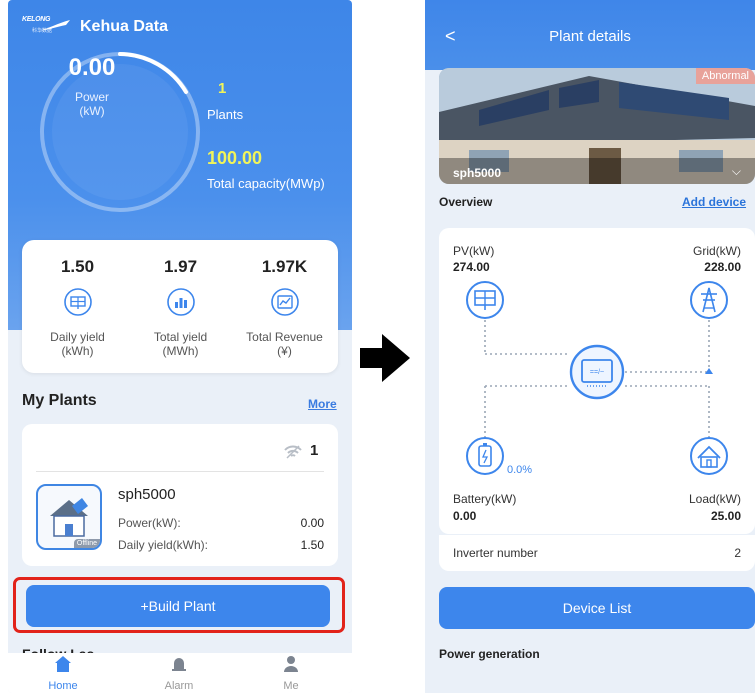 The image size is (755, 693). Describe the element at coordinates (709, 300) in the screenshot. I see `grid-tower-icon` at that location.